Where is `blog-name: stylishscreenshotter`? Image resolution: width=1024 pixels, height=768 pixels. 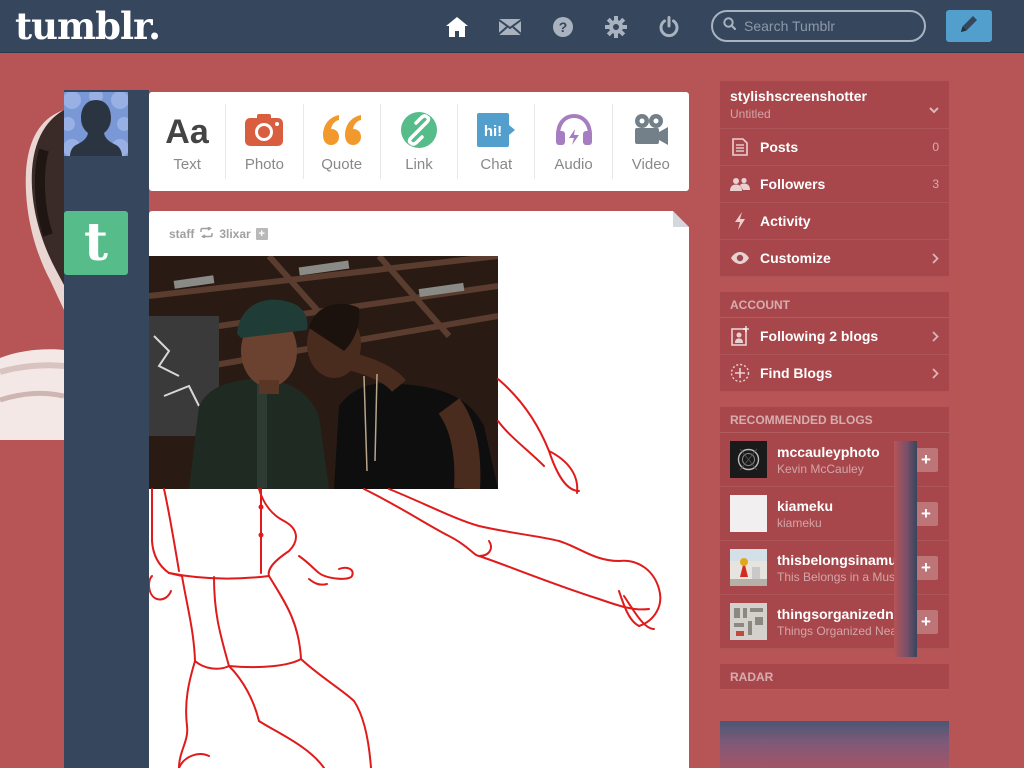
blog-name: stylishscreenshotter is located at coordinates (798, 96).